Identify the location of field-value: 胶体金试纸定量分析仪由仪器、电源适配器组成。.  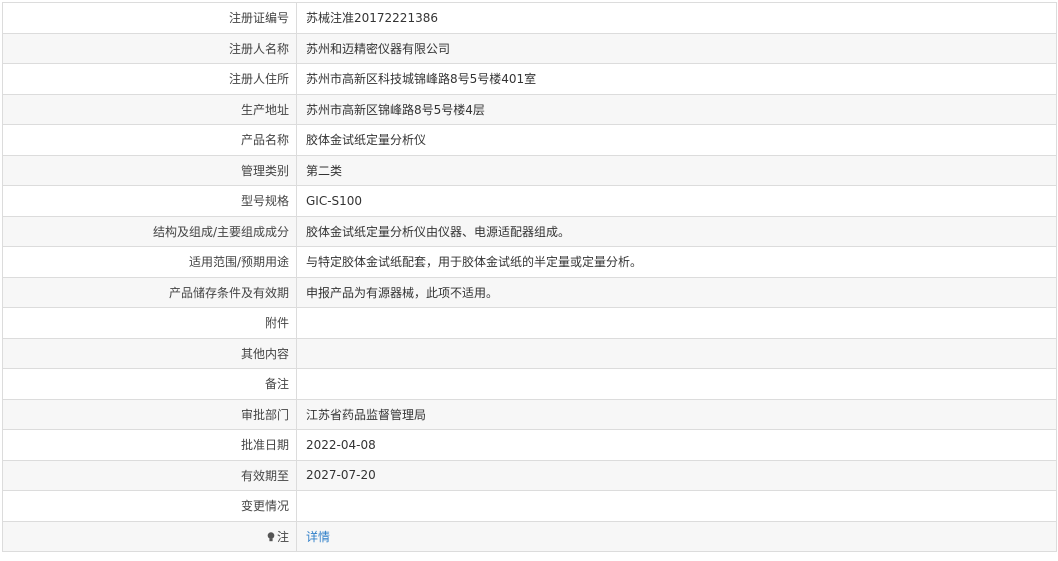
(676, 231).